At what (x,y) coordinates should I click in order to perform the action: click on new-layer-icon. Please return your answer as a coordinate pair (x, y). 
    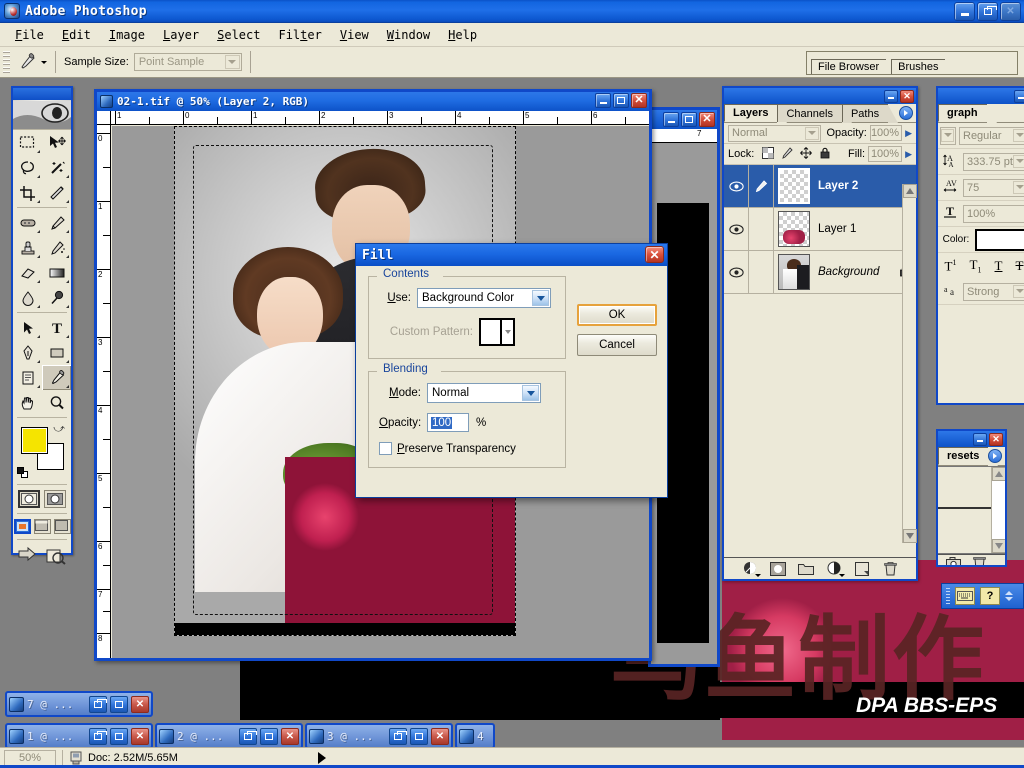
    Looking at the image, I should click on (862, 569).